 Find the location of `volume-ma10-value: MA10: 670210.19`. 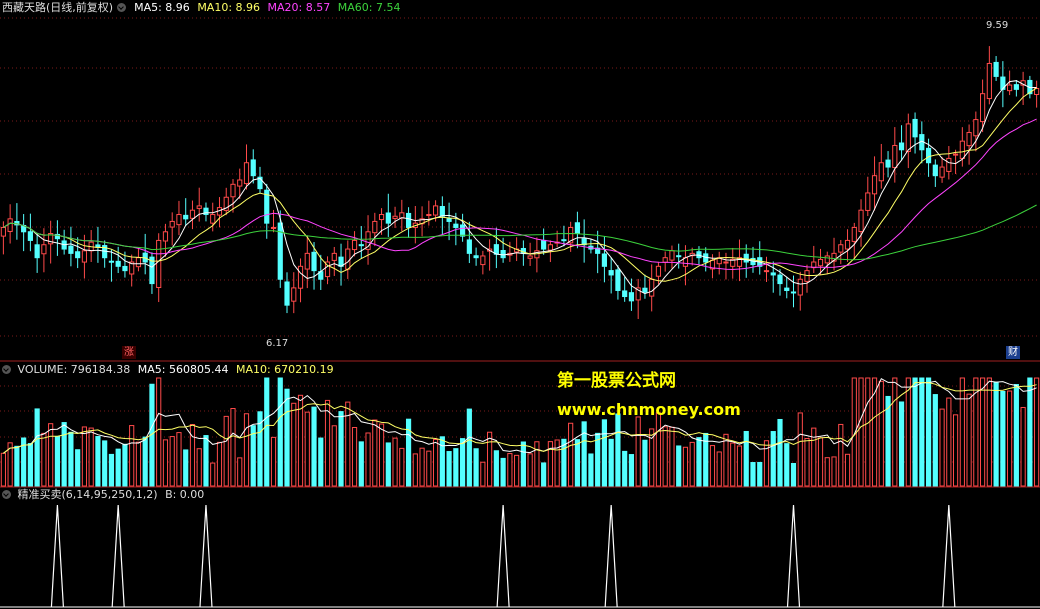

volume-ma10-value: MA10: 670210.19 is located at coordinates (284, 369).